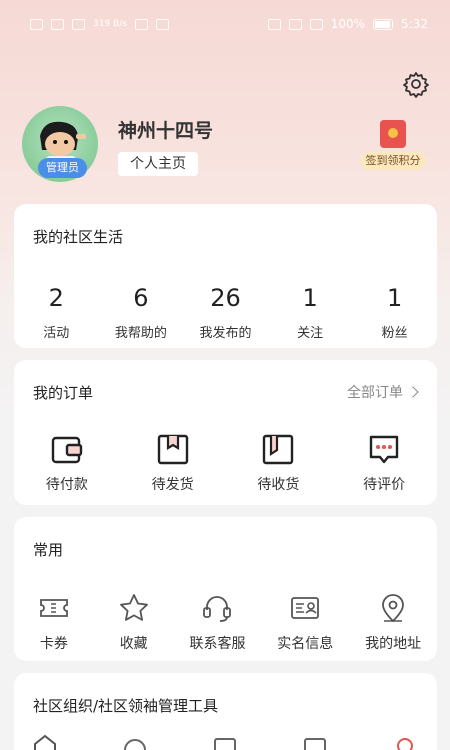 The width and height of the screenshot is (450, 750). Describe the element at coordinates (166, 131) in the screenshot. I see `user-nickname: 神州十四号` at that location.